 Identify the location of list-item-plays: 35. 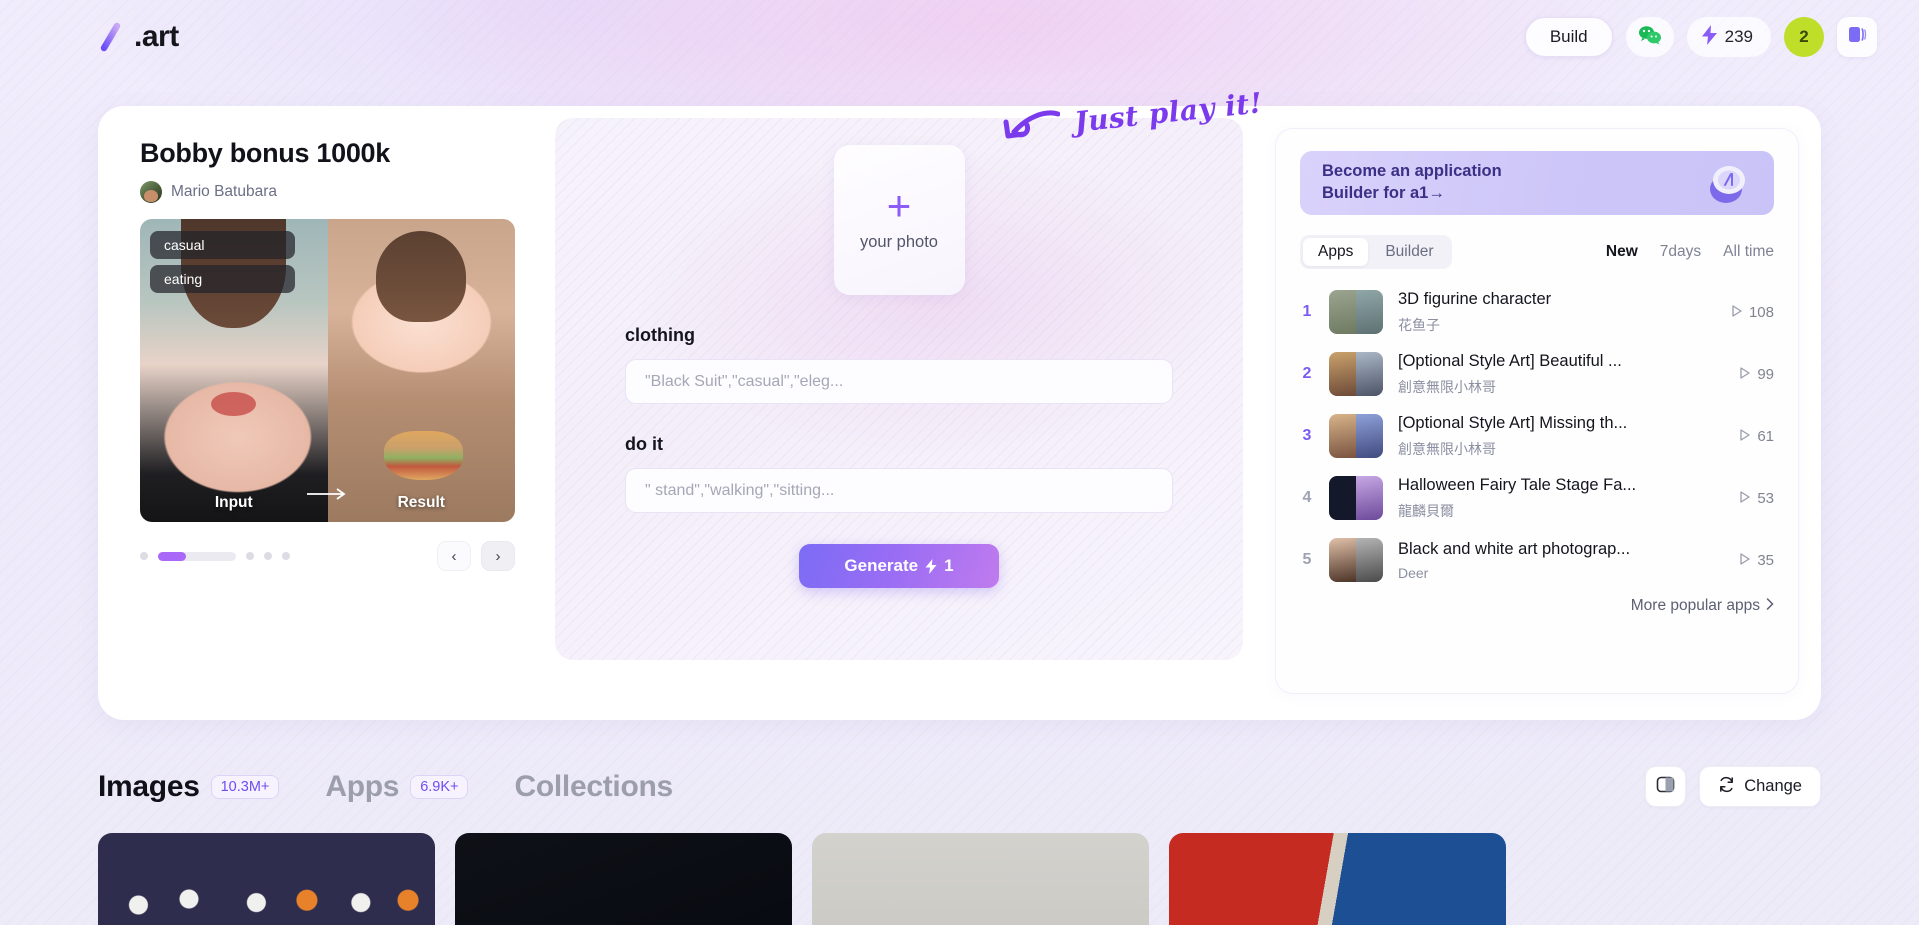
(1750, 560).